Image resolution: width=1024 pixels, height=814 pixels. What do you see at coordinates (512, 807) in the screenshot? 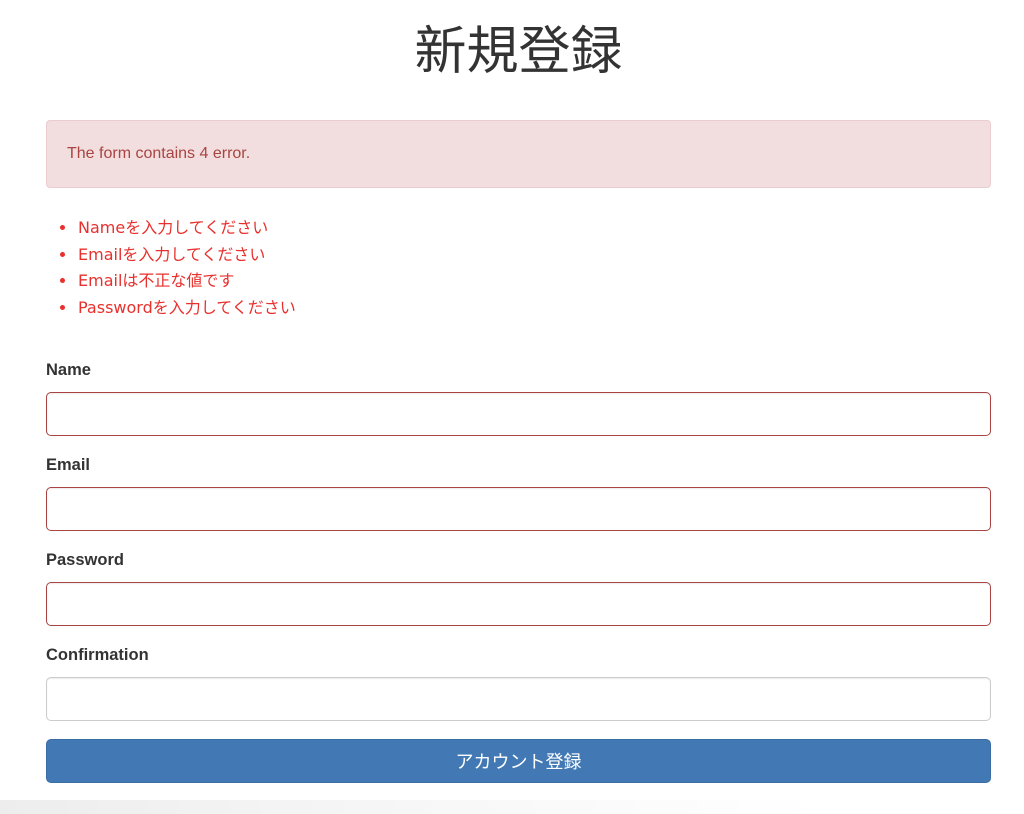
I see `window-bottom-edge` at bounding box center [512, 807].